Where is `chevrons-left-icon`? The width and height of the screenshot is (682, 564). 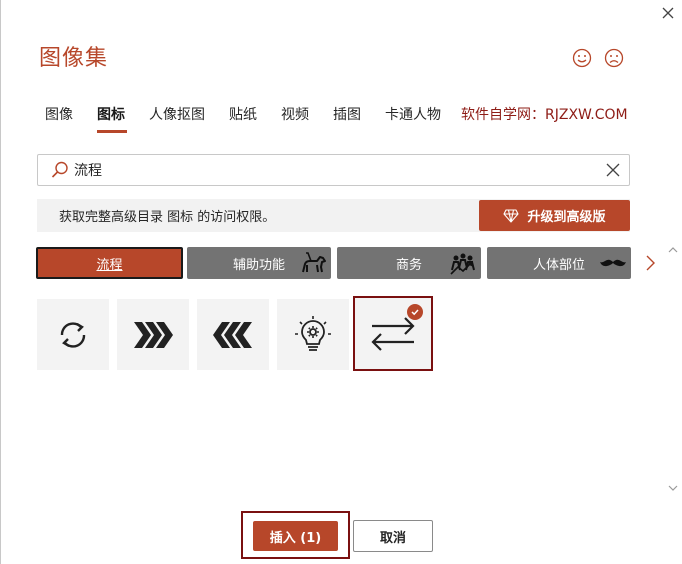
chevrons-left-icon is located at coordinates (232, 334).